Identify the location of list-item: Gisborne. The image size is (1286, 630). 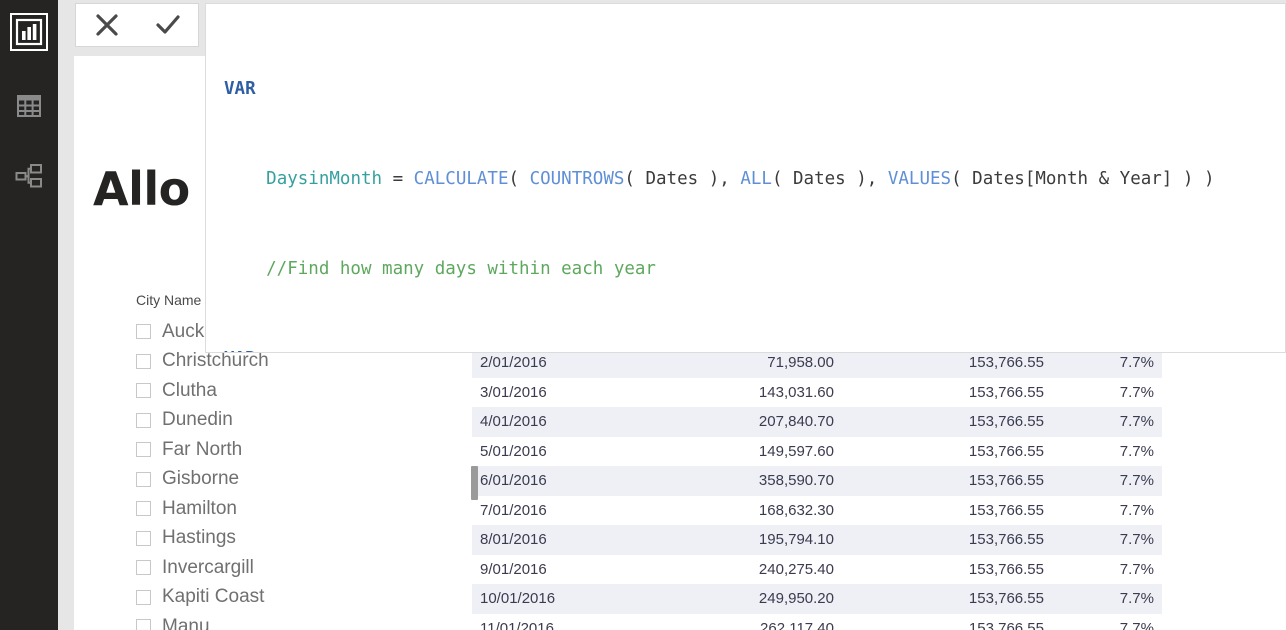
(301, 480).